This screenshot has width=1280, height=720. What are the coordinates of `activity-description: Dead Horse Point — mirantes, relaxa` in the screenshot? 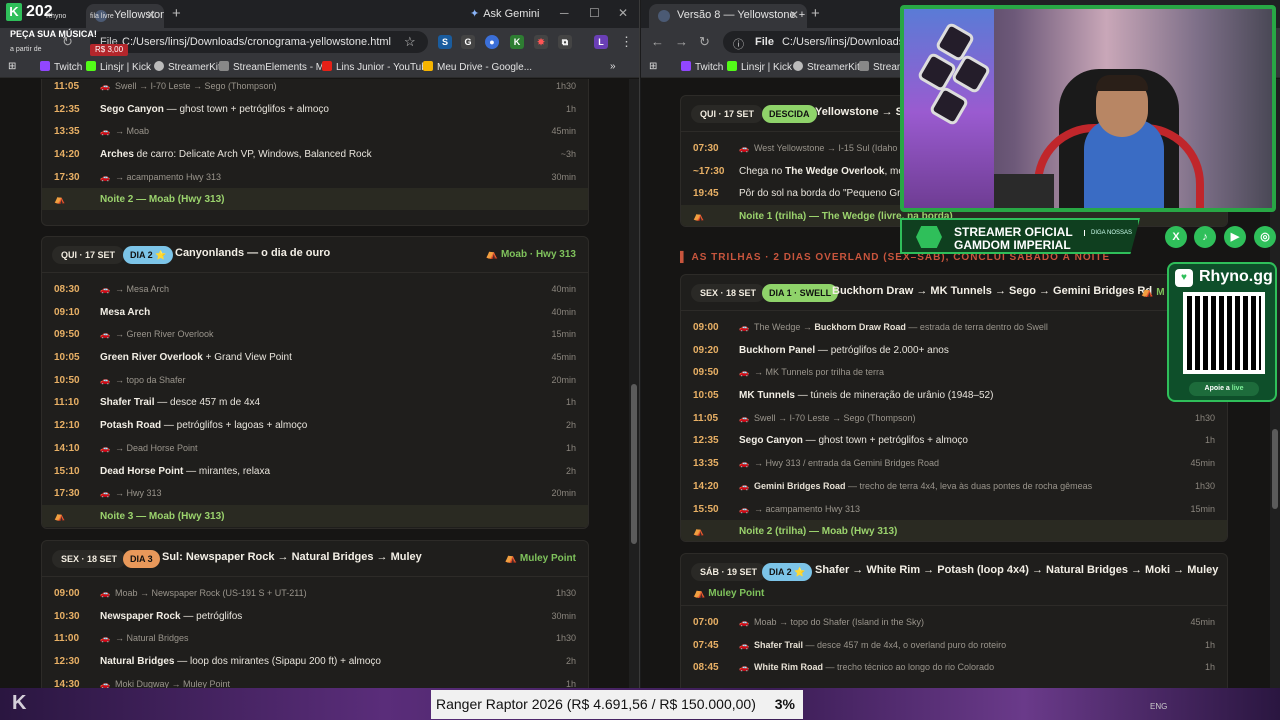 It's located at (185, 471).